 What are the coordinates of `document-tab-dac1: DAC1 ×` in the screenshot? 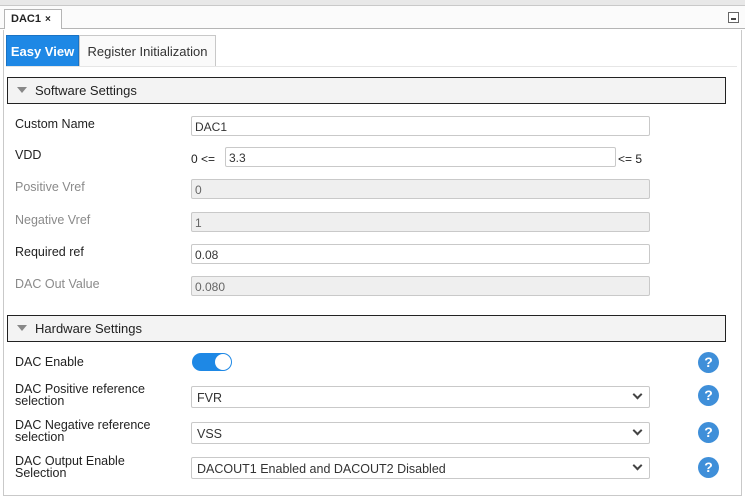 It's located at (33, 19).